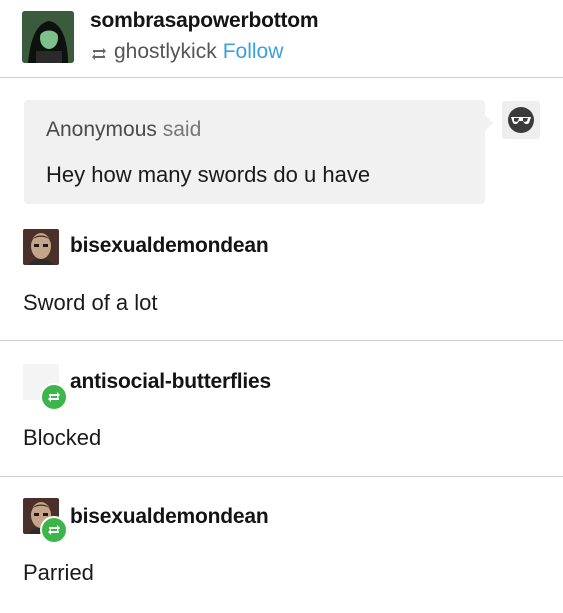  I want to click on anonymous-avatar, so click(521, 120).